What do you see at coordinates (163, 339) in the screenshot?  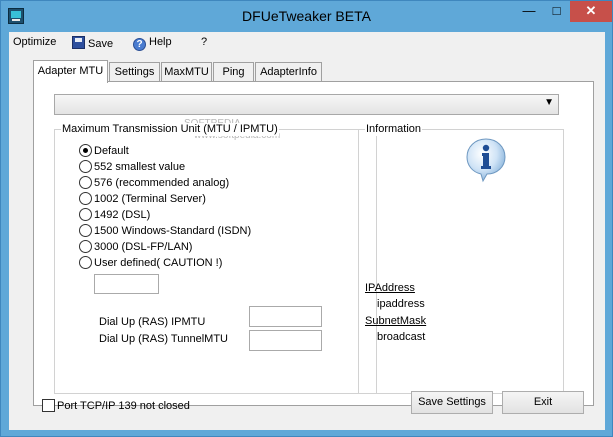 I see `dialup-tunnelmtu-label: Dial Up (RAS) TunnelMTU` at bounding box center [163, 339].